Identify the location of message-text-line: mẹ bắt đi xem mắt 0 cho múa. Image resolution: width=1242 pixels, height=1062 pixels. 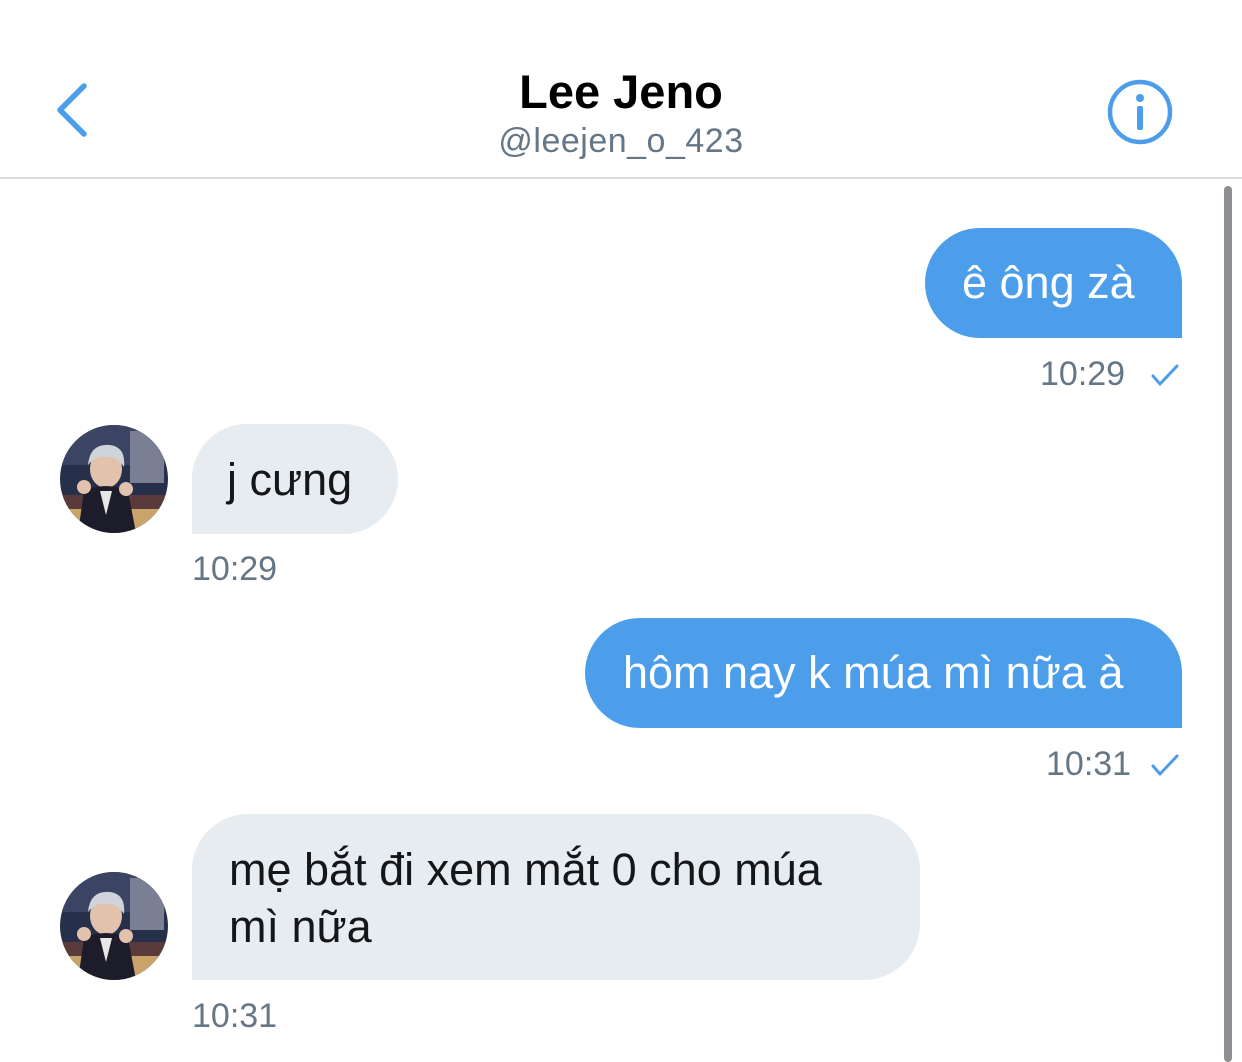
(525, 869).